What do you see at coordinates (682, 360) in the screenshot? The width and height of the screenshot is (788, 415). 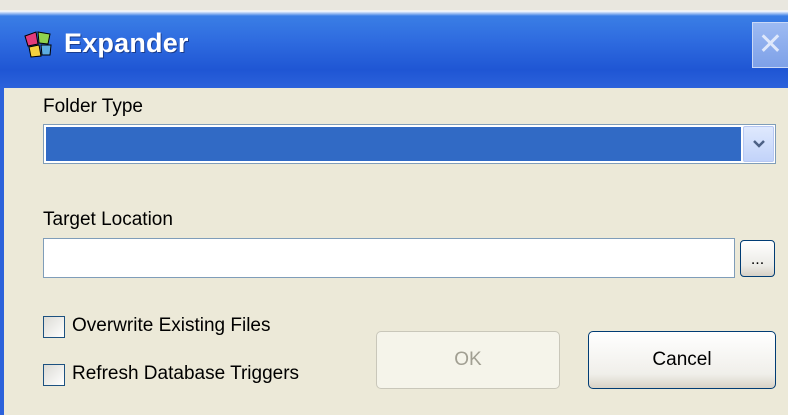 I see `cancel-button: Cancel` at bounding box center [682, 360].